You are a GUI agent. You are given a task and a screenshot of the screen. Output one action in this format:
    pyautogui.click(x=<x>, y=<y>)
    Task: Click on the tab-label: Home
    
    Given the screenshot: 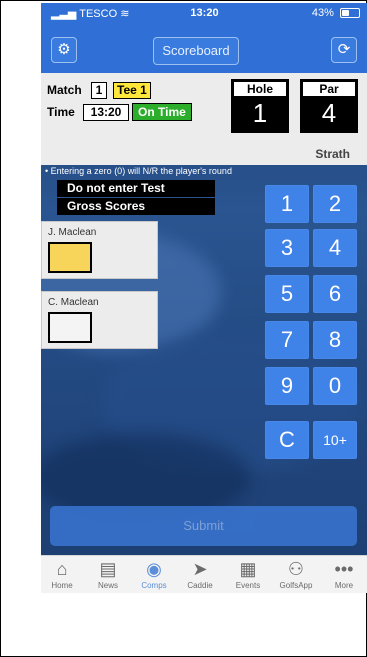 What is the action you would take?
    pyautogui.click(x=62, y=585)
    